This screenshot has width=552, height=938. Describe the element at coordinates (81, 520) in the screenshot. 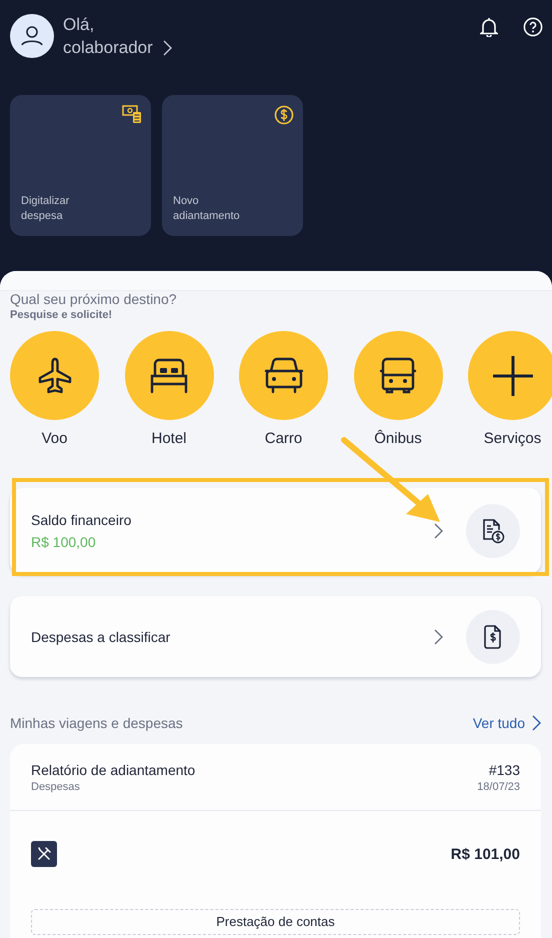

I see `card-title: Saldo financeiro` at that location.